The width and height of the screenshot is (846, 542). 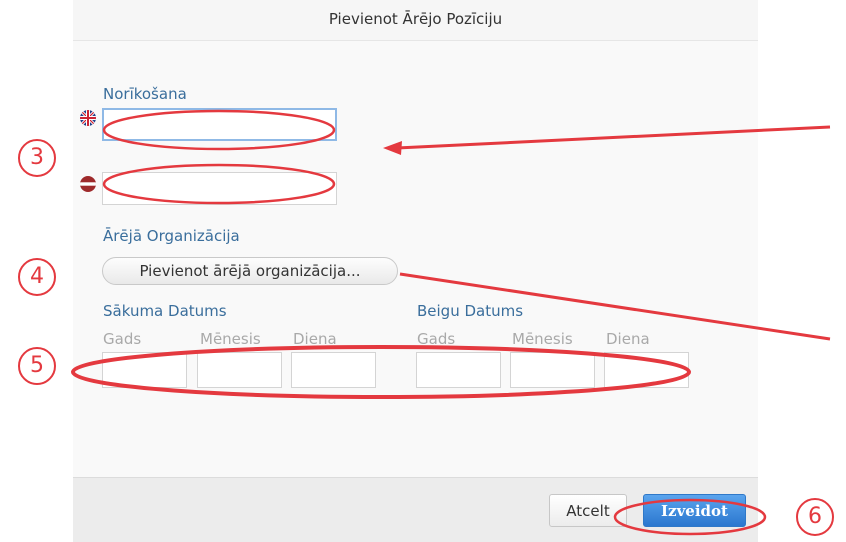 I want to click on start-month-label: Mēnesis, so click(x=230, y=339).